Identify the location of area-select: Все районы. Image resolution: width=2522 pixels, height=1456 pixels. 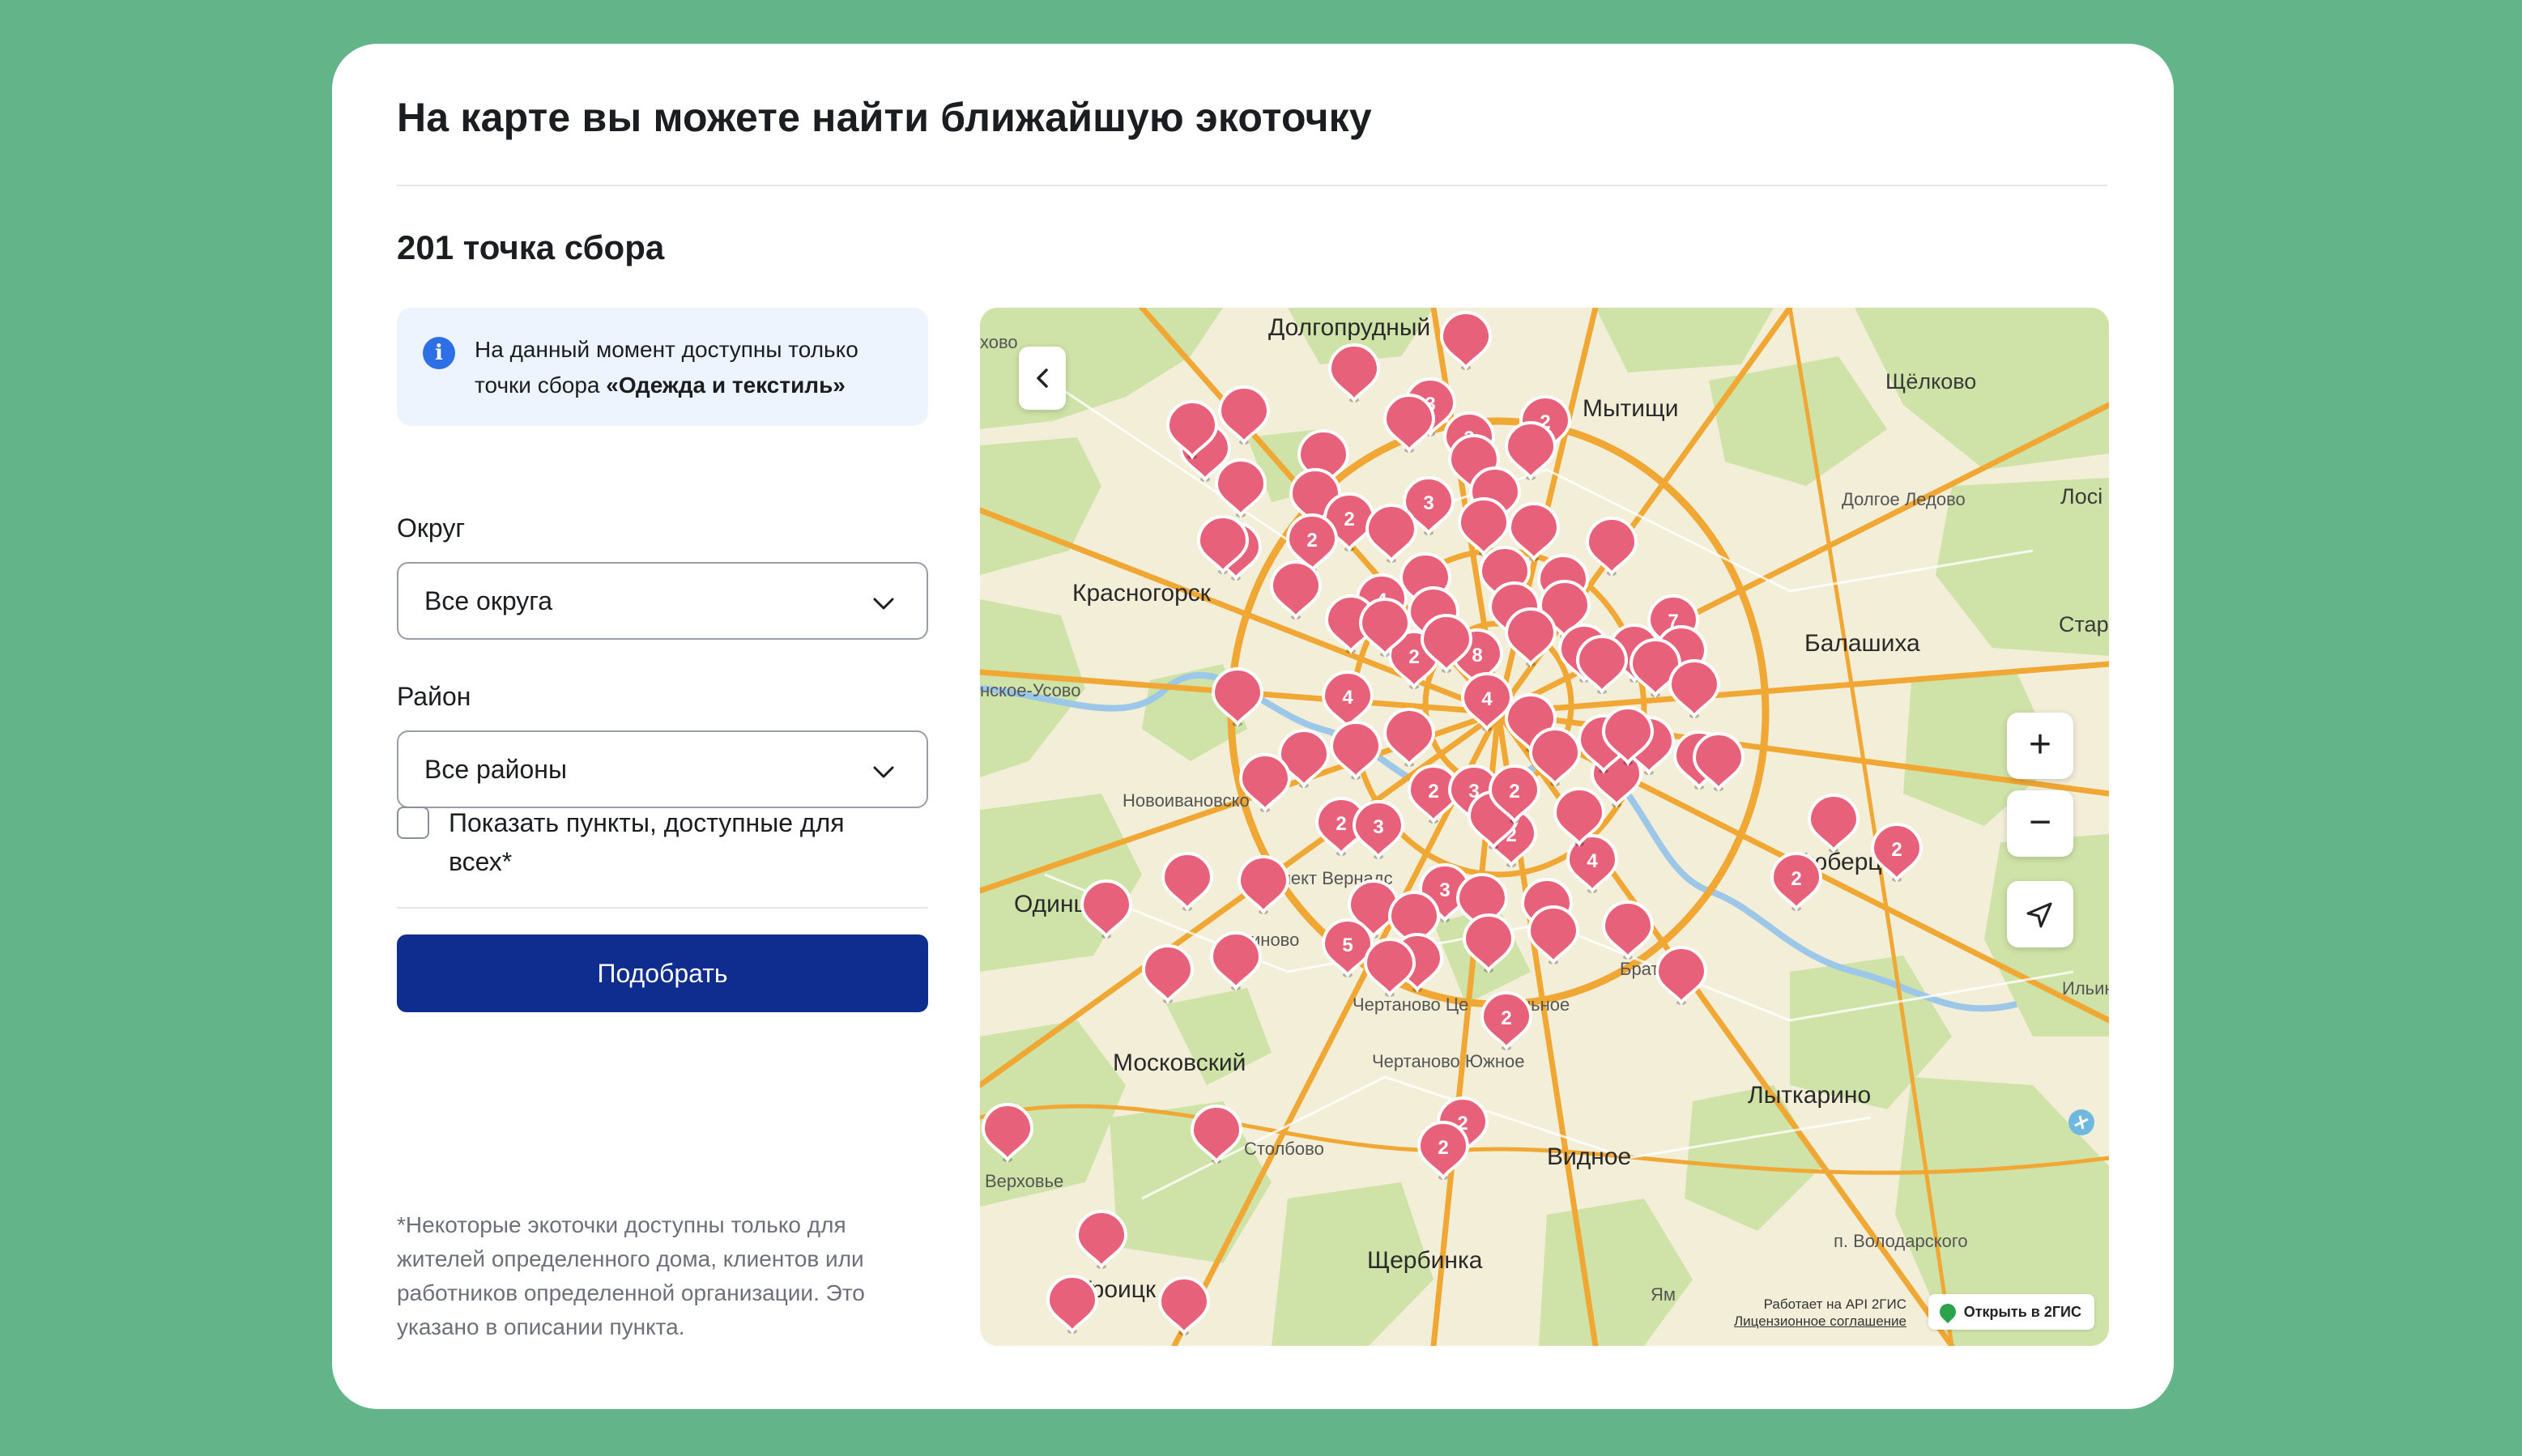
(663, 769).